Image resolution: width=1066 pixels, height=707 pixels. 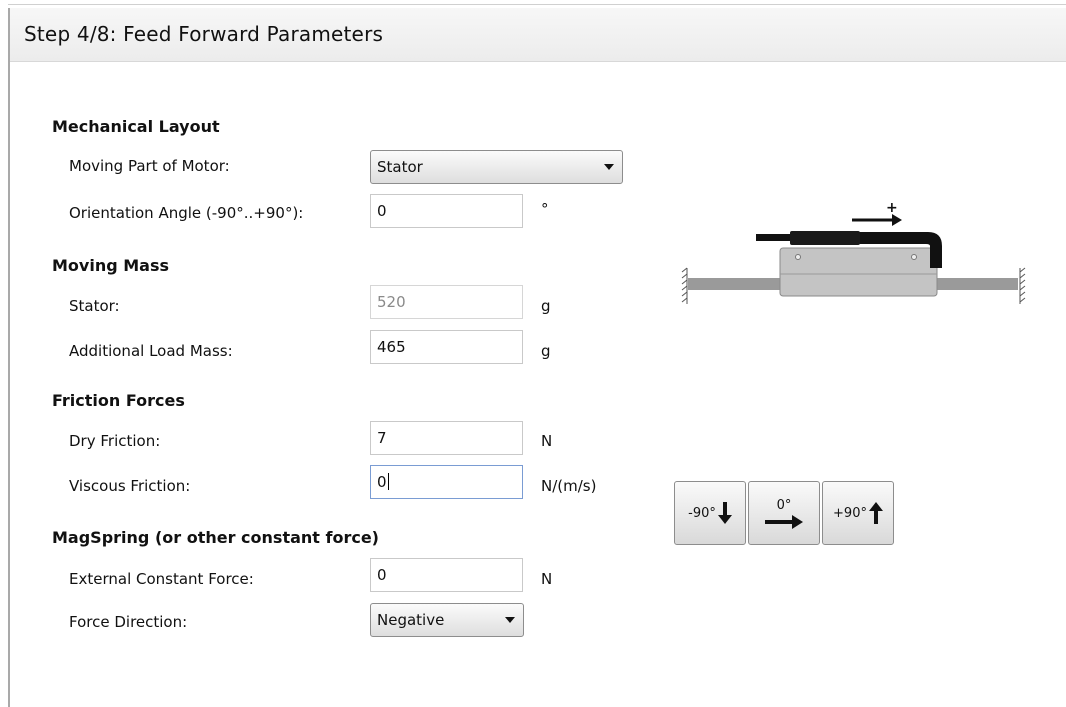 What do you see at coordinates (784, 505) in the screenshot?
I see `zero-label: 0°` at bounding box center [784, 505].